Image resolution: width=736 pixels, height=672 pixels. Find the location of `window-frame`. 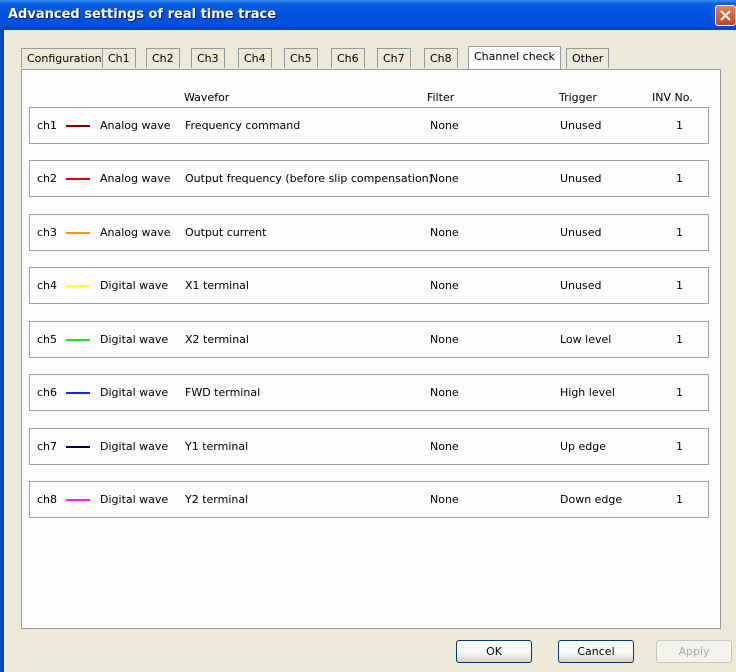

window-frame is located at coordinates (2, 351).